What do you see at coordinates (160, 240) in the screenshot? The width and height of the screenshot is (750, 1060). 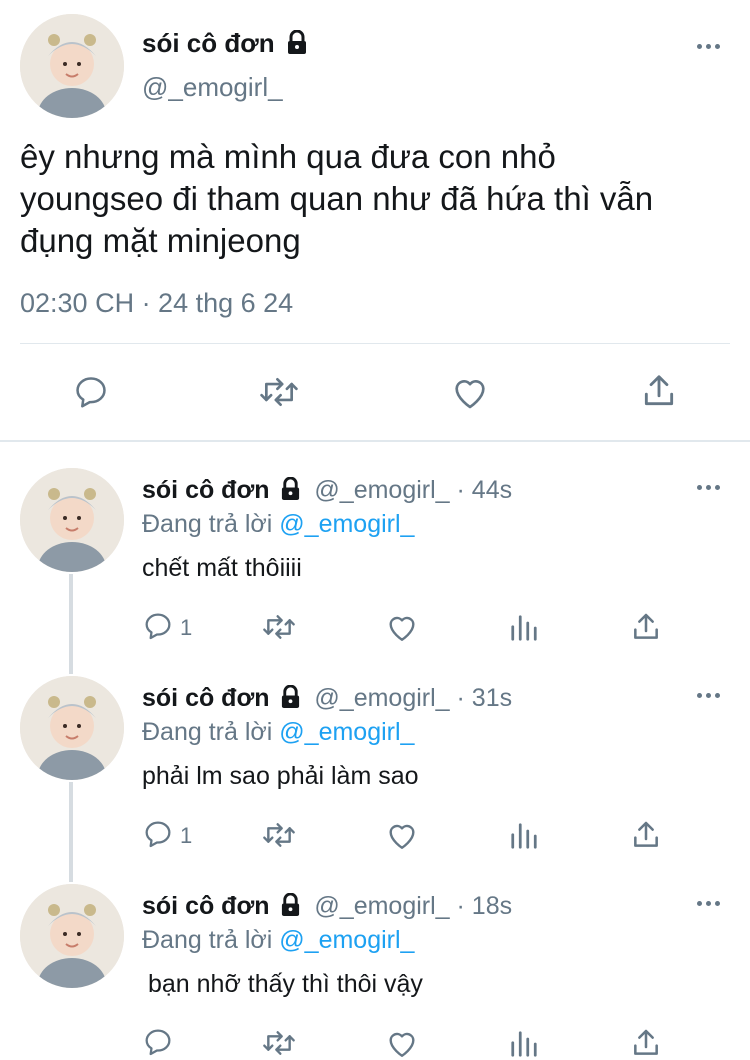 I see `tweet-line: đụng mặt minjeong` at bounding box center [160, 240].